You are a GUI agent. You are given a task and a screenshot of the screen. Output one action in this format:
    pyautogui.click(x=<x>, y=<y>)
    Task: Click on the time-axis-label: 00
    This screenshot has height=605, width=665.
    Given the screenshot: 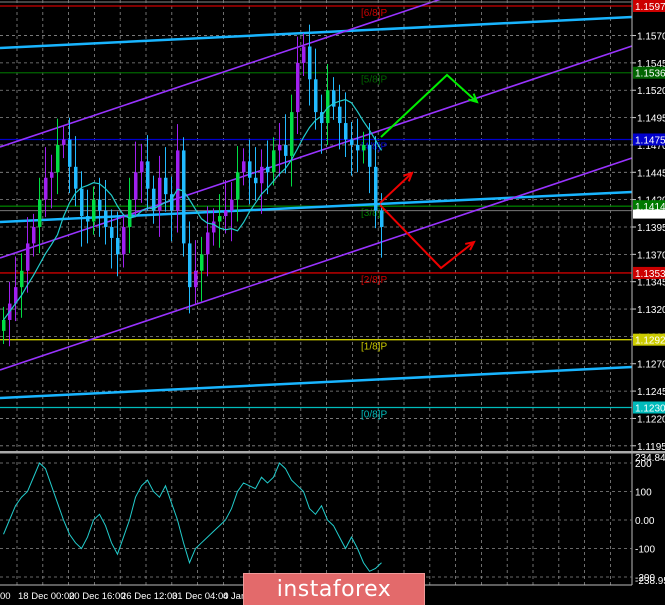 What is the action you would take?
    pyautogui.click(x=5, y=596)
    